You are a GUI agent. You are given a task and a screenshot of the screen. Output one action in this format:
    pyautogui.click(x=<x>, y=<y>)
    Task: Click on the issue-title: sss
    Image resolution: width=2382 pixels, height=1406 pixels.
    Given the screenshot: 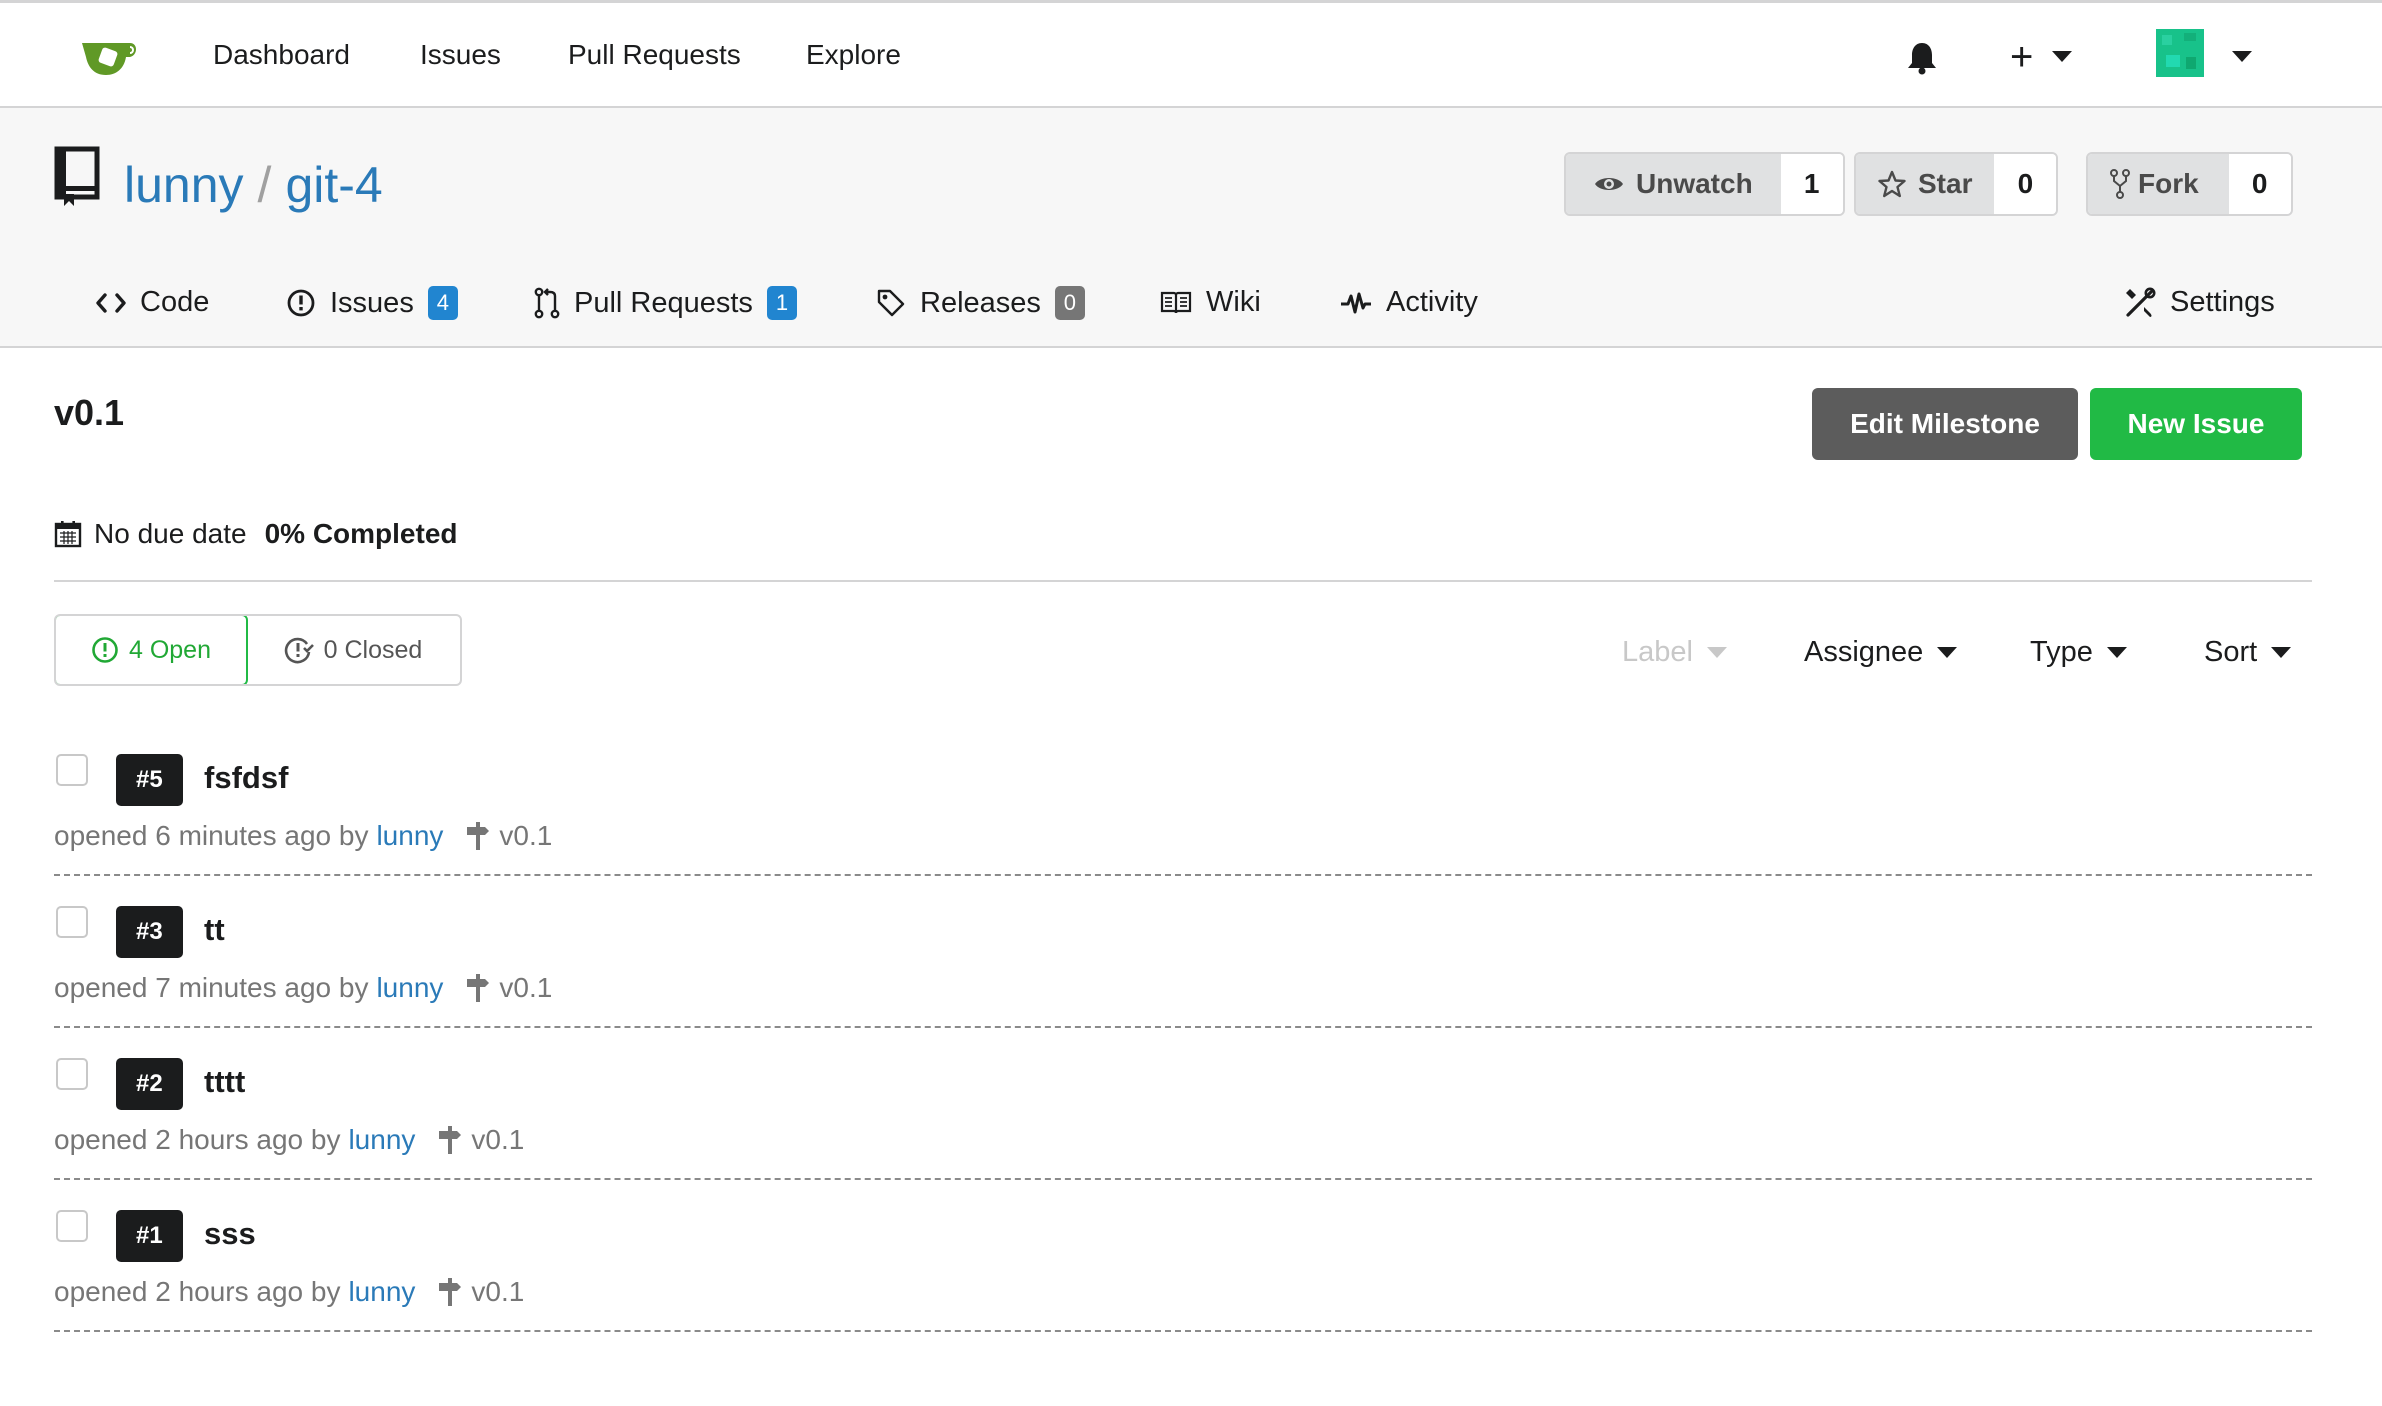 What is the action you would take?
    pyautogui.click(x=230, y=1234)
    